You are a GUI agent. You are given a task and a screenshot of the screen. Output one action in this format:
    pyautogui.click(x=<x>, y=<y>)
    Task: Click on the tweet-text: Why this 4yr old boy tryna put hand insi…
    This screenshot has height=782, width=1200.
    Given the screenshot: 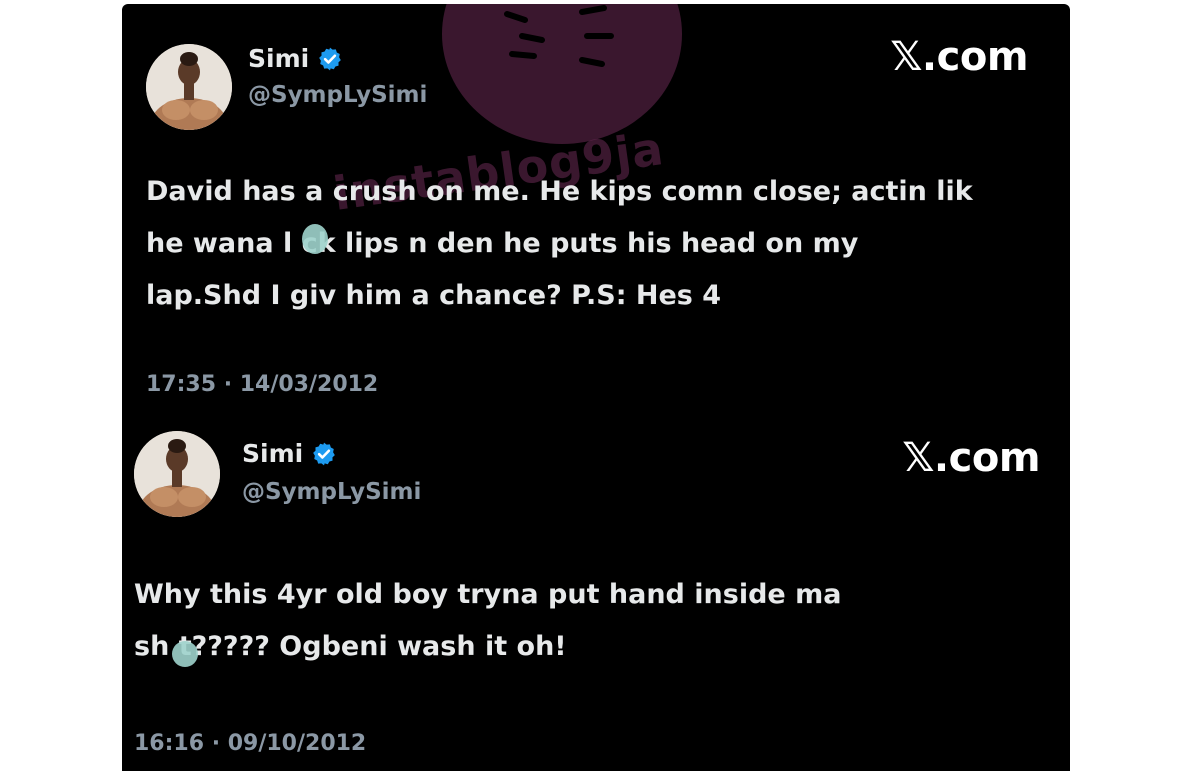 What is the action you would take?
    pyautogui.click(x=488, y=620)
    